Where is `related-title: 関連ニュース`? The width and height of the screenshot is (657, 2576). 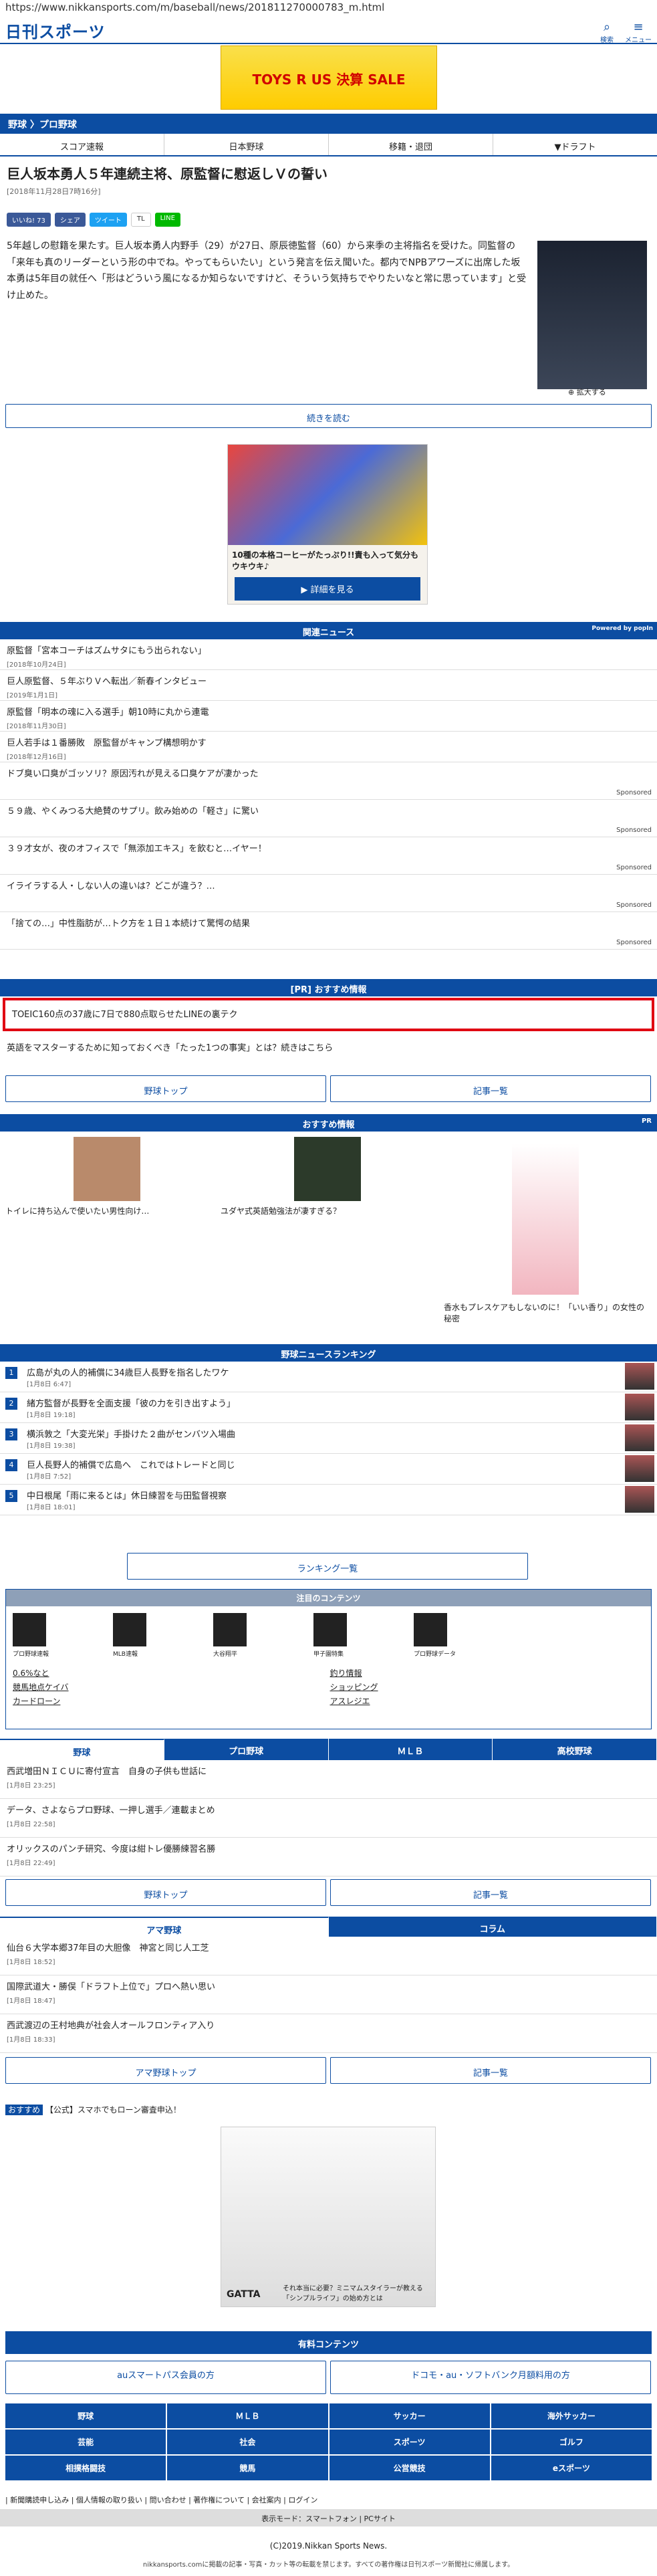
related-title: 関連ニュース is located at coordinates (328, 633).